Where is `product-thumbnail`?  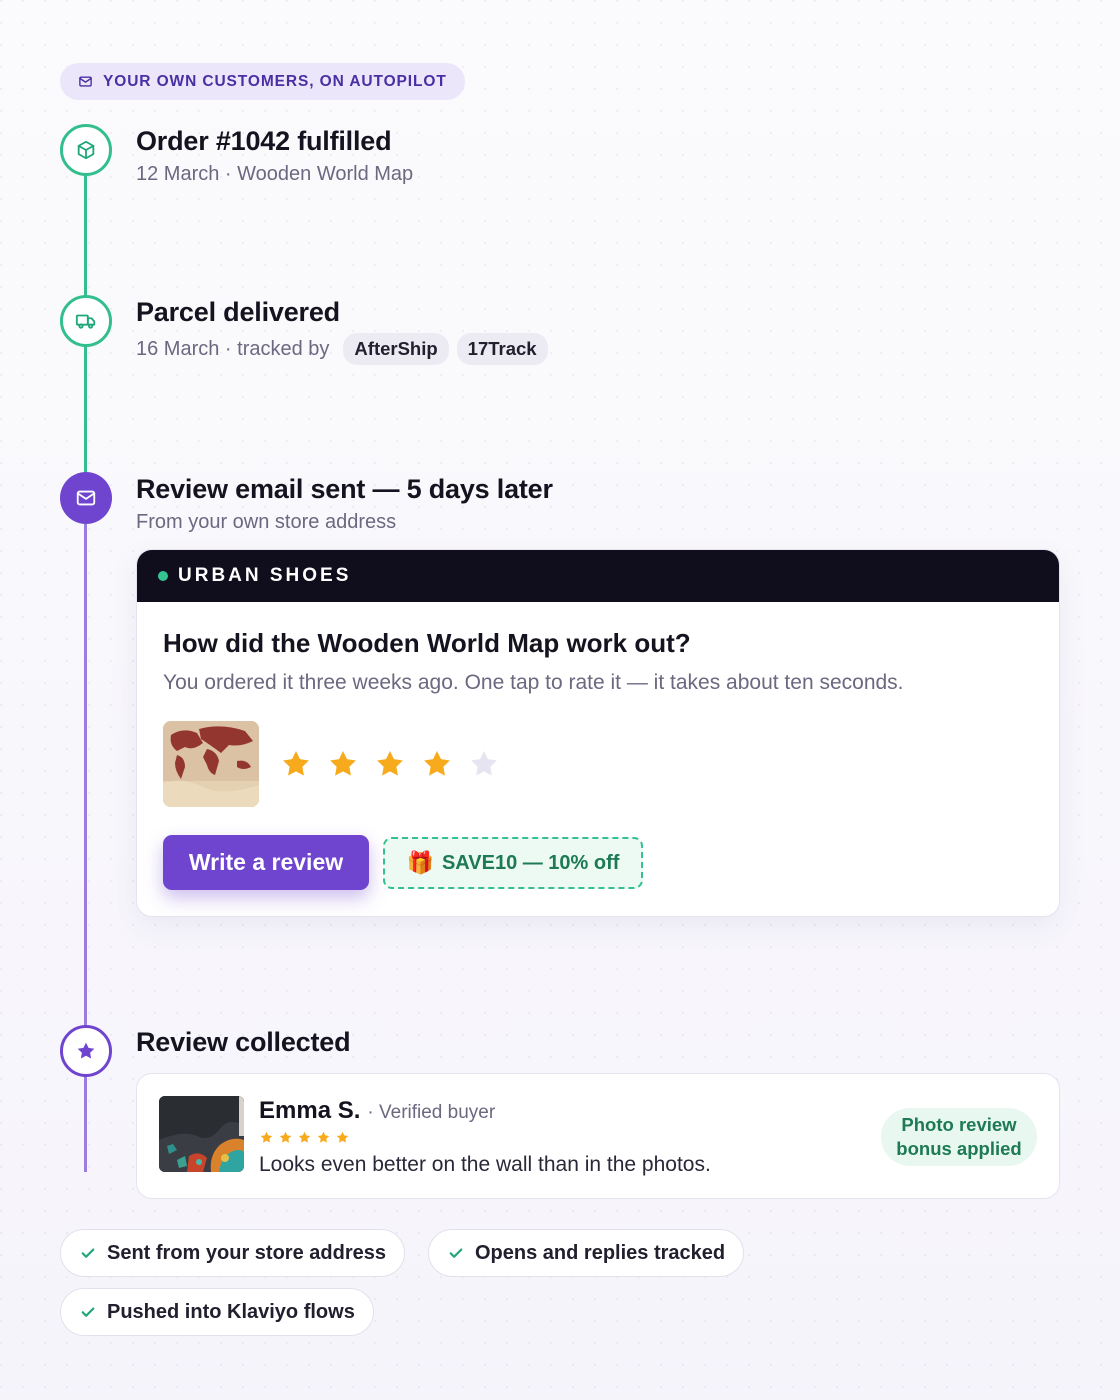
product-thumbnail is located at coordinates (211, 764).